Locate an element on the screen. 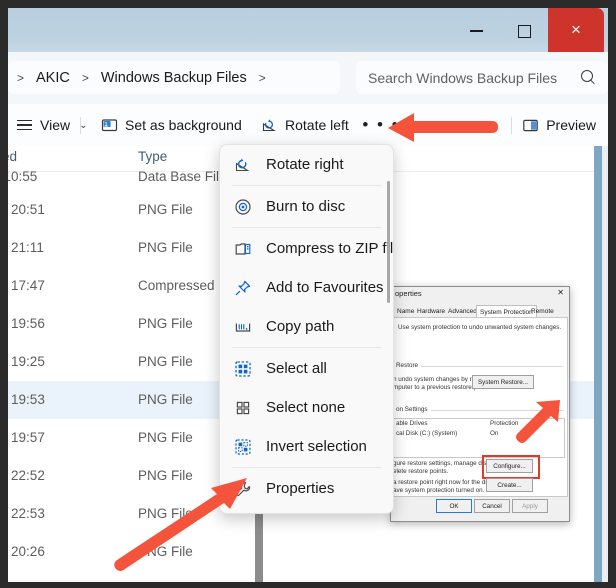 This screenshot has width=616, height=588. menu-item-label: Burn to disc is located at coordinates (306, 206).